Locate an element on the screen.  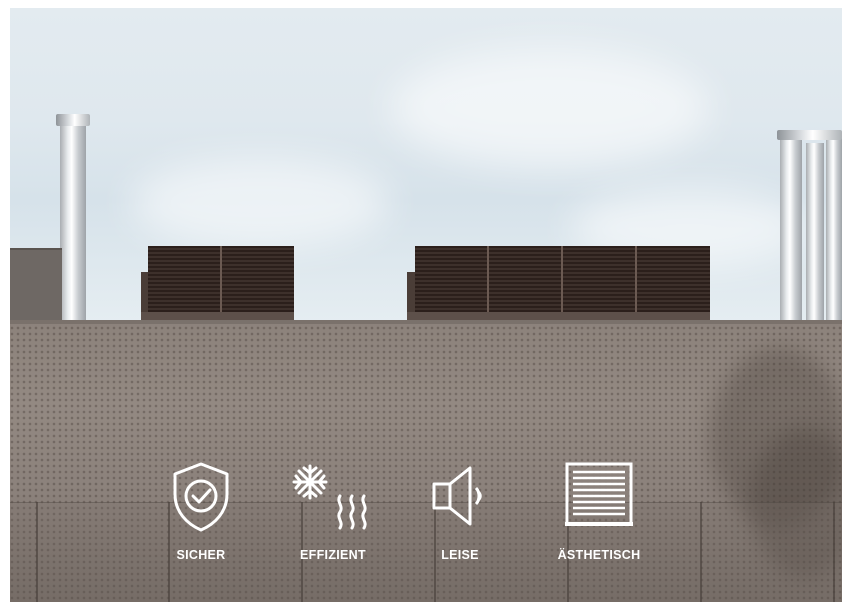
feature-effizient: EFFIZIENT is located at coordinates (333, 511).